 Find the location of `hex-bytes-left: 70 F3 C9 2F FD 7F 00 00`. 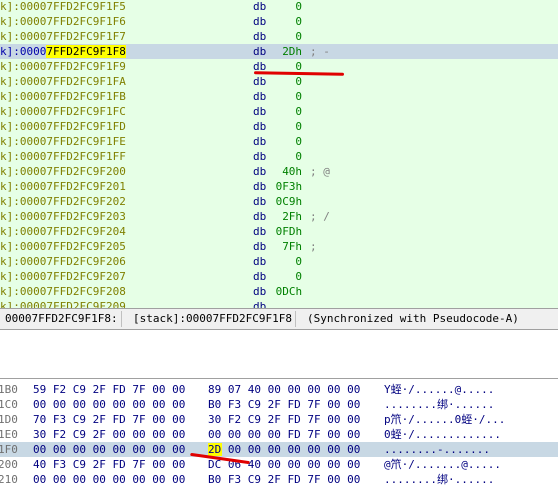

hex-bytes-left: 70 F3 C9 2F FD 7F 00 00 is located at coordinates (109, 419).